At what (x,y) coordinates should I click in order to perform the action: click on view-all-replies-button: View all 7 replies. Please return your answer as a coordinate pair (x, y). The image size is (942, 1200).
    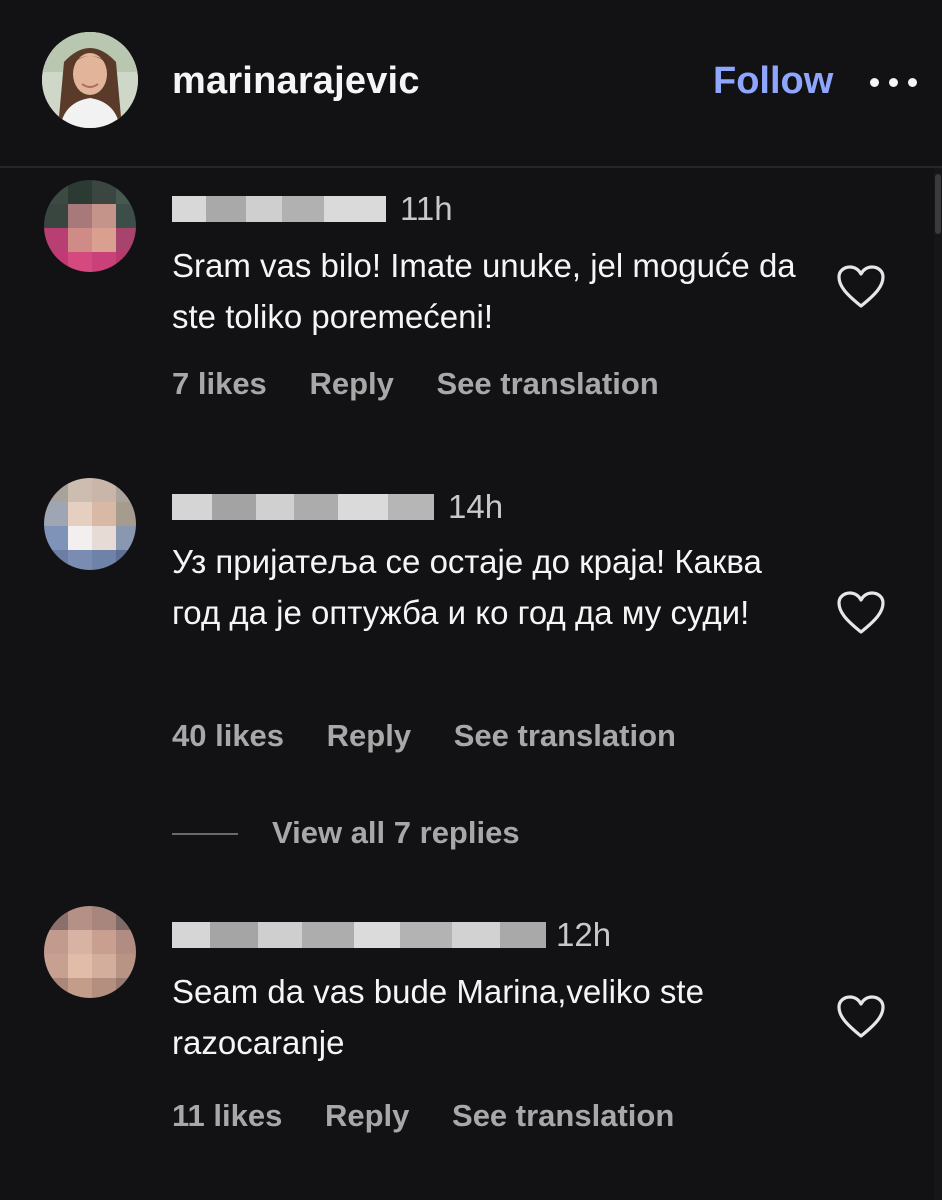
    Looking at the image, I should click on (396, 833).